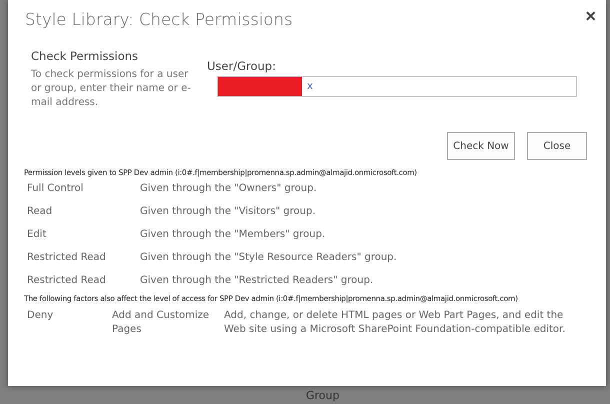 The image size is (610, 404). I want to click on permission-source: Given through the "Owners" group., so click(228, 188).